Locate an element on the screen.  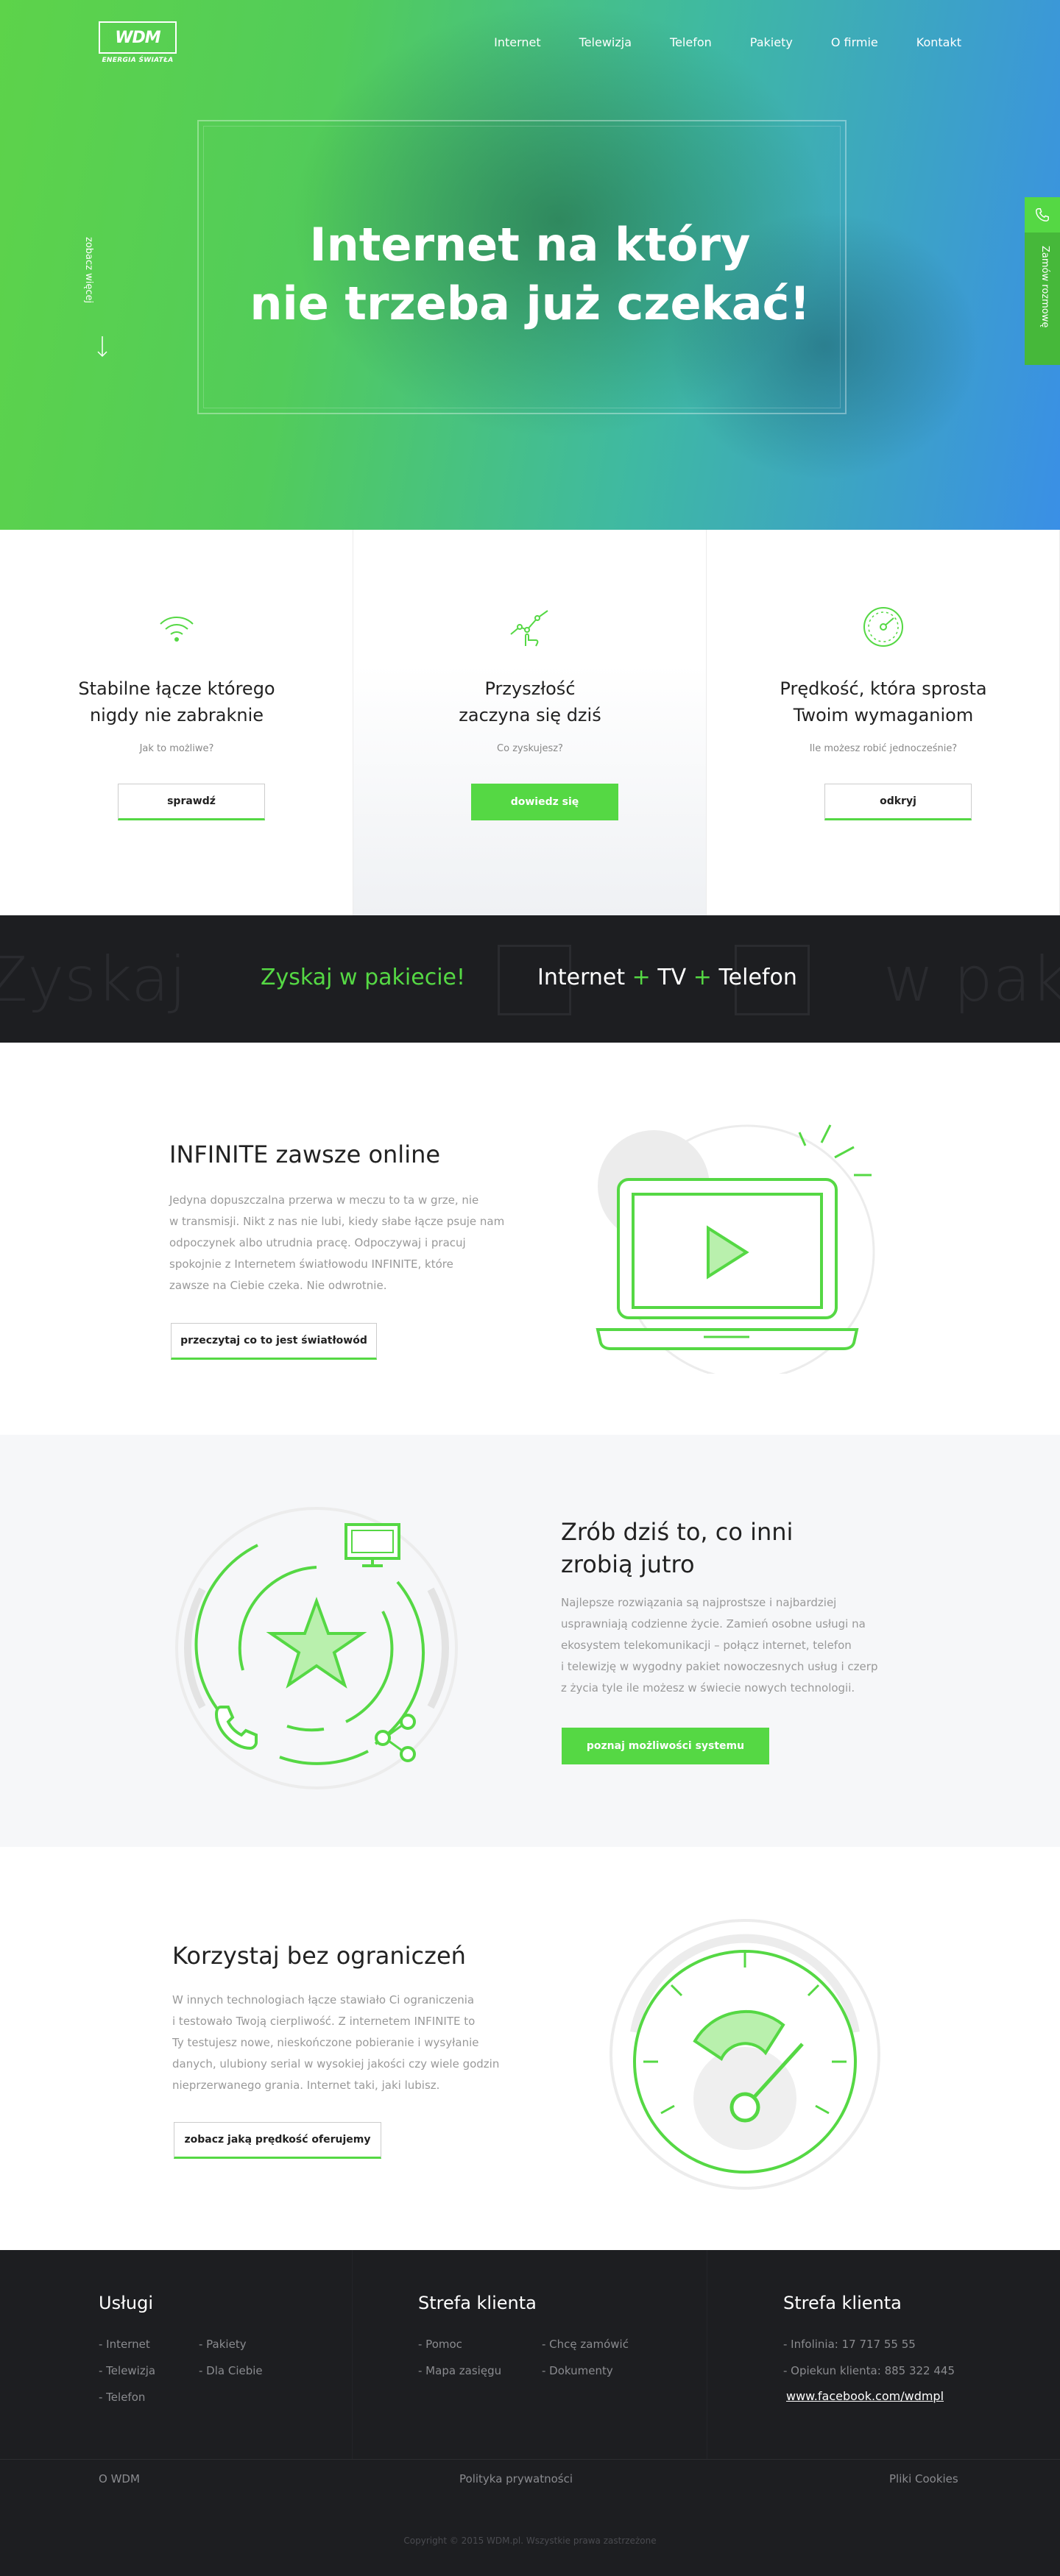
footer-separator is located at coordinates (530, 2459).